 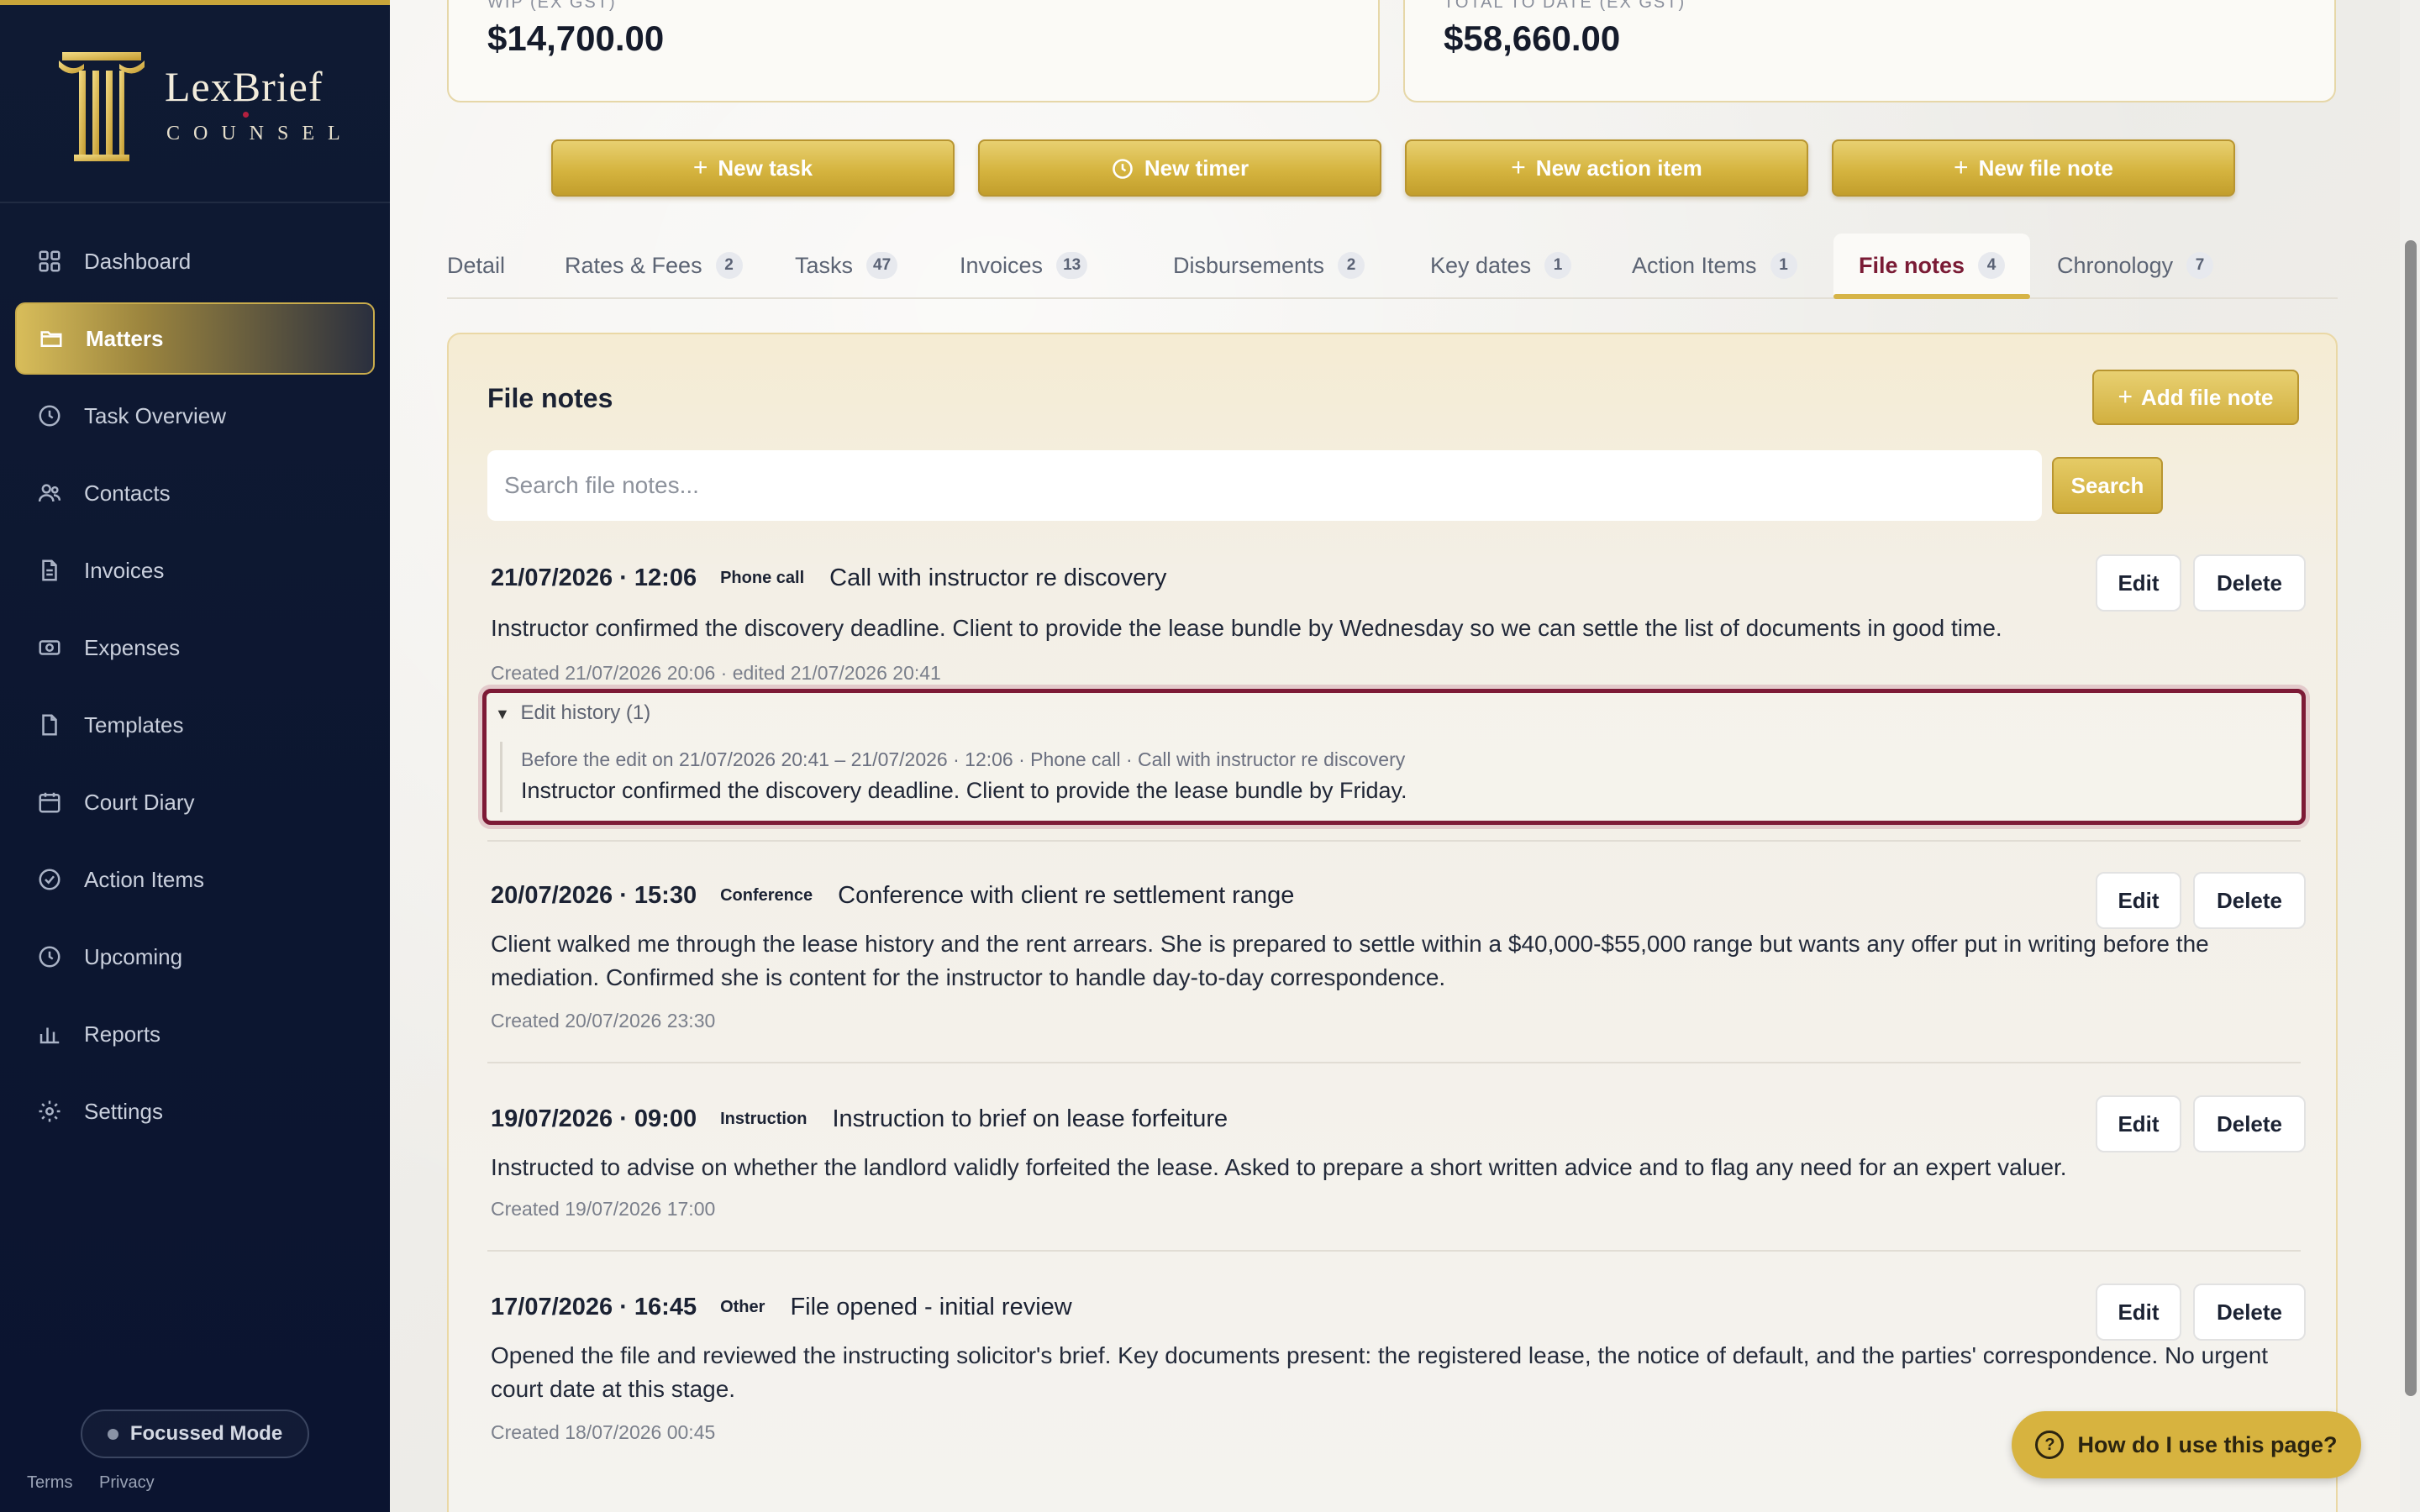 What do you see at coordinates (50, 1482) in the screenshot?
I see `terms-link: Terms` at bounding box center [50, 1482].